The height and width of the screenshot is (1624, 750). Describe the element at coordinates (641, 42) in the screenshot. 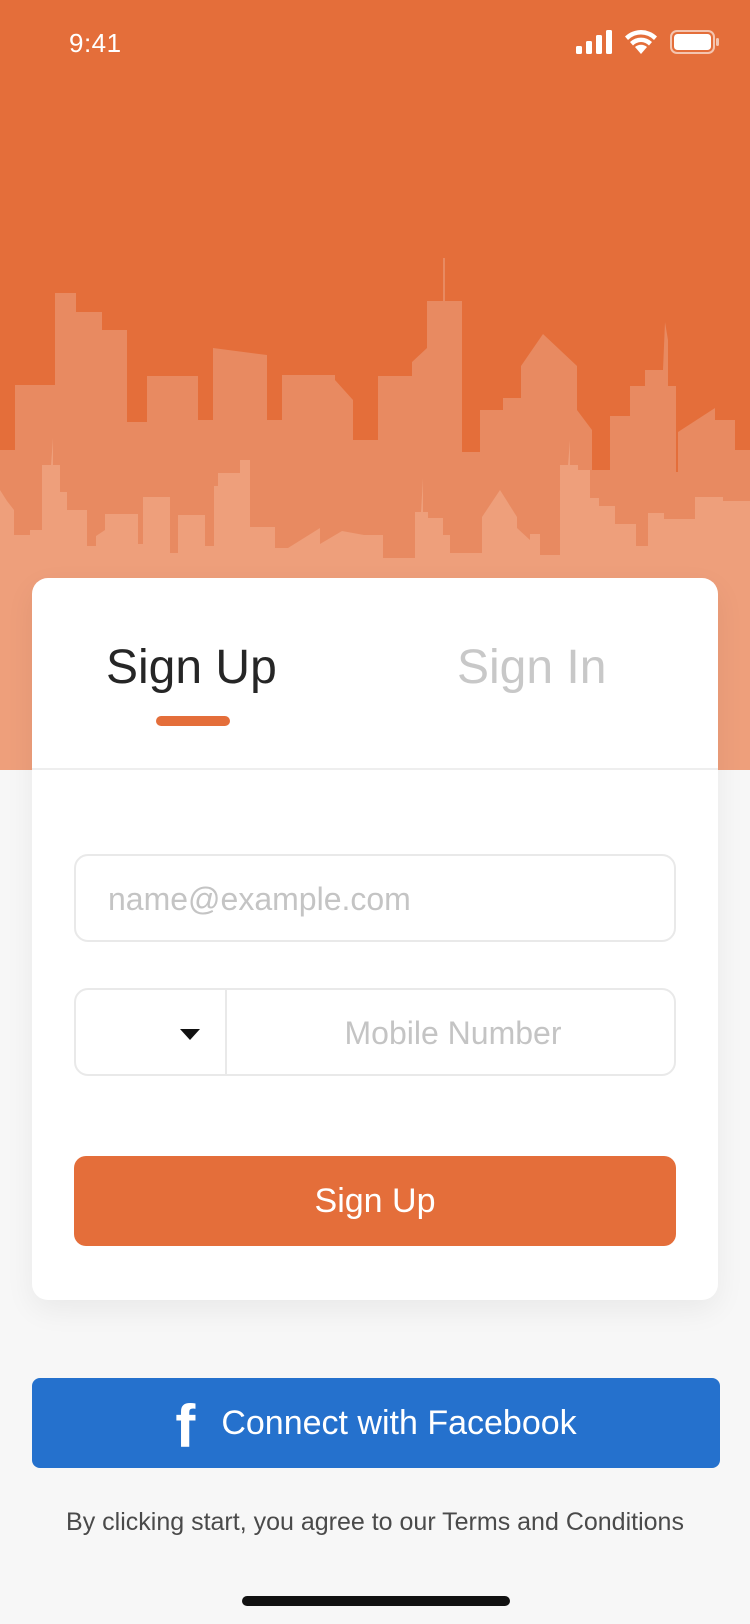

I see `wifi-icon` at that location.